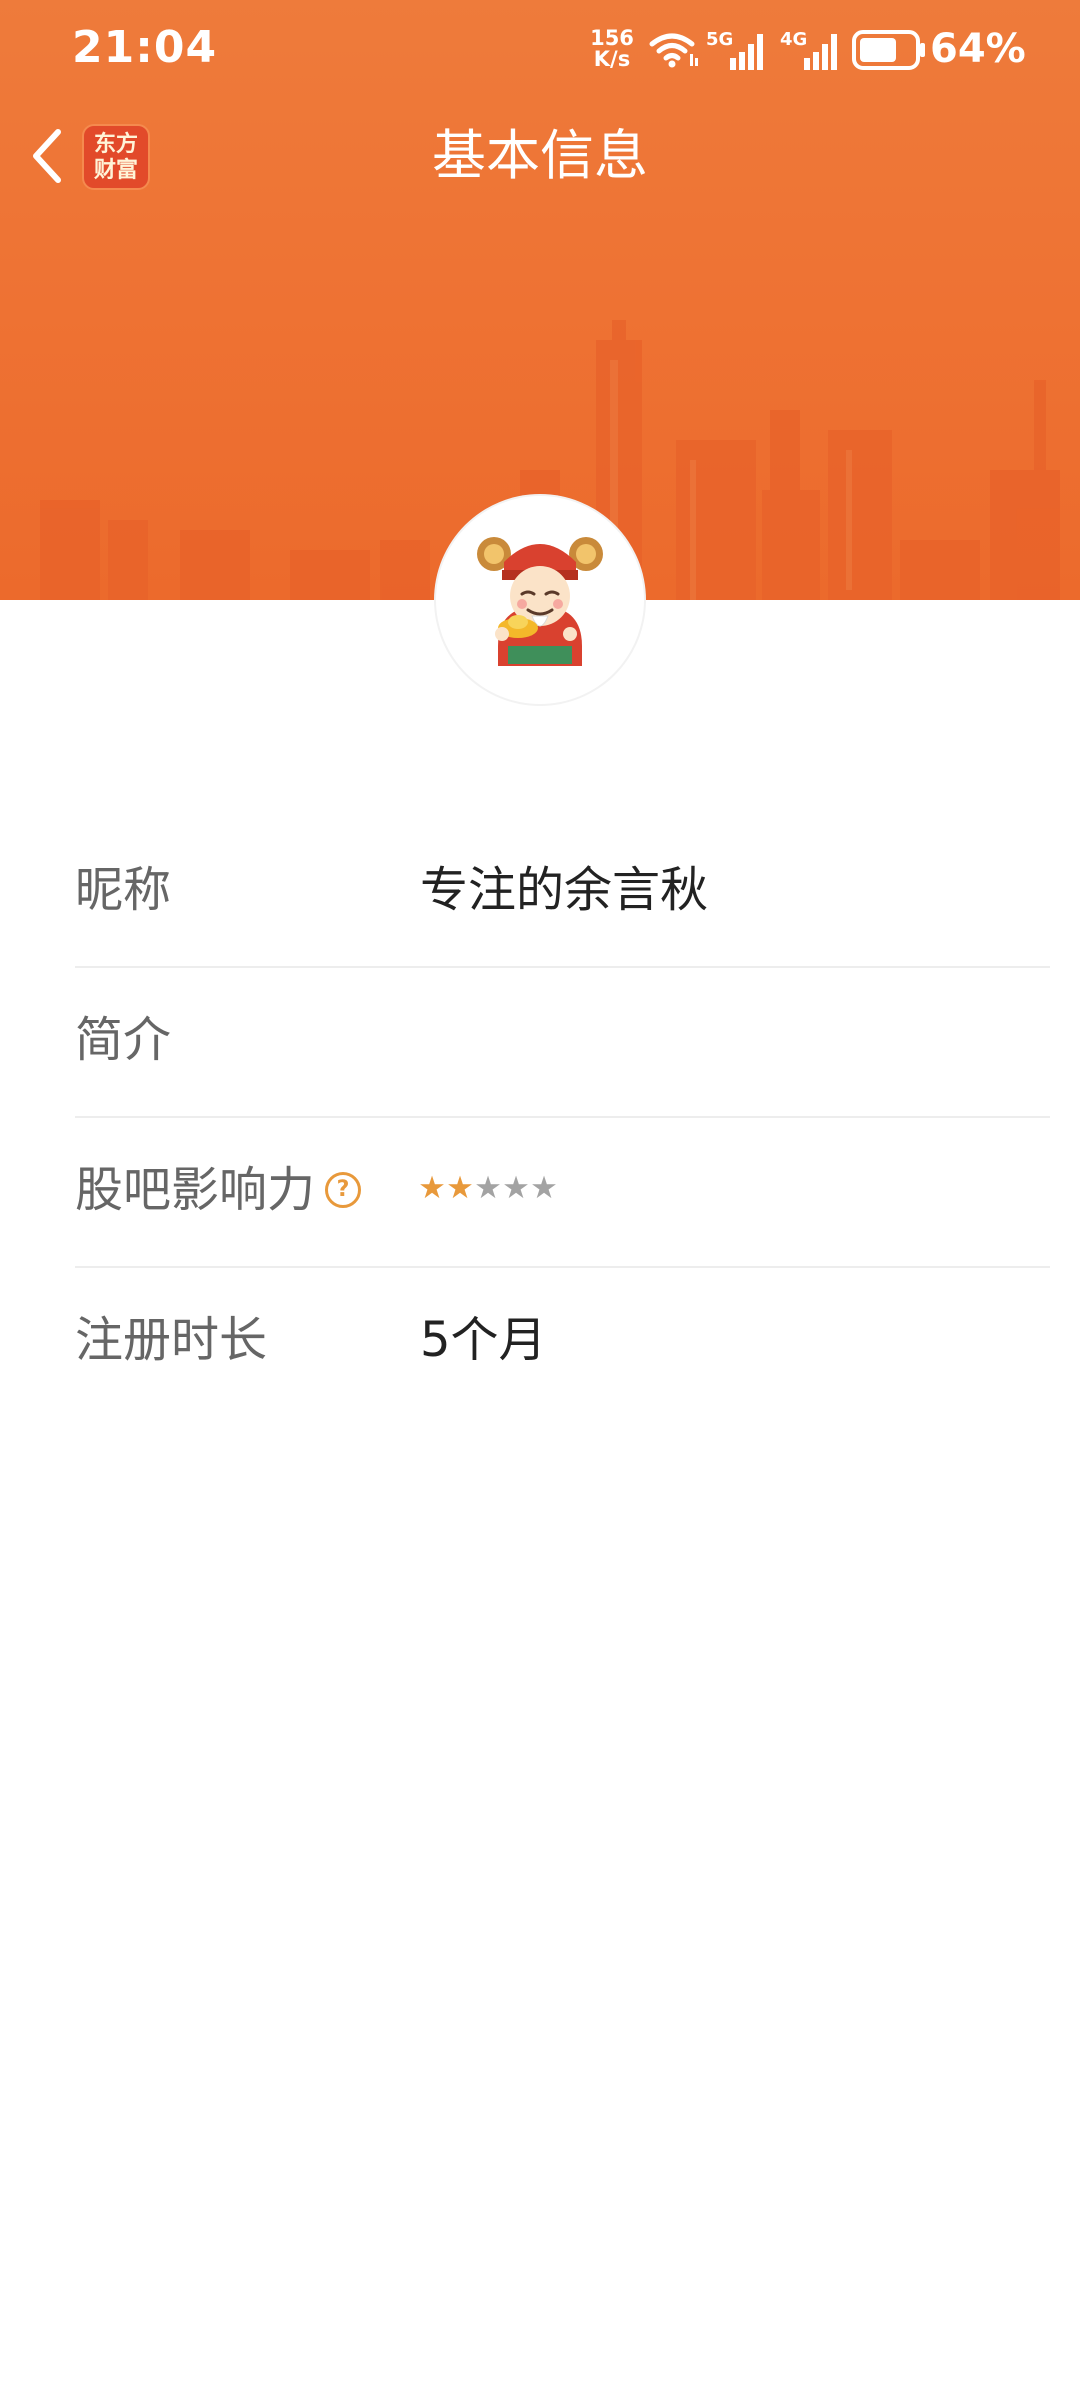  What do you see at coordinates (612, 59) in the screenshot?
I see `network-speed-unit: K/s` at bounding box center [612, 59].